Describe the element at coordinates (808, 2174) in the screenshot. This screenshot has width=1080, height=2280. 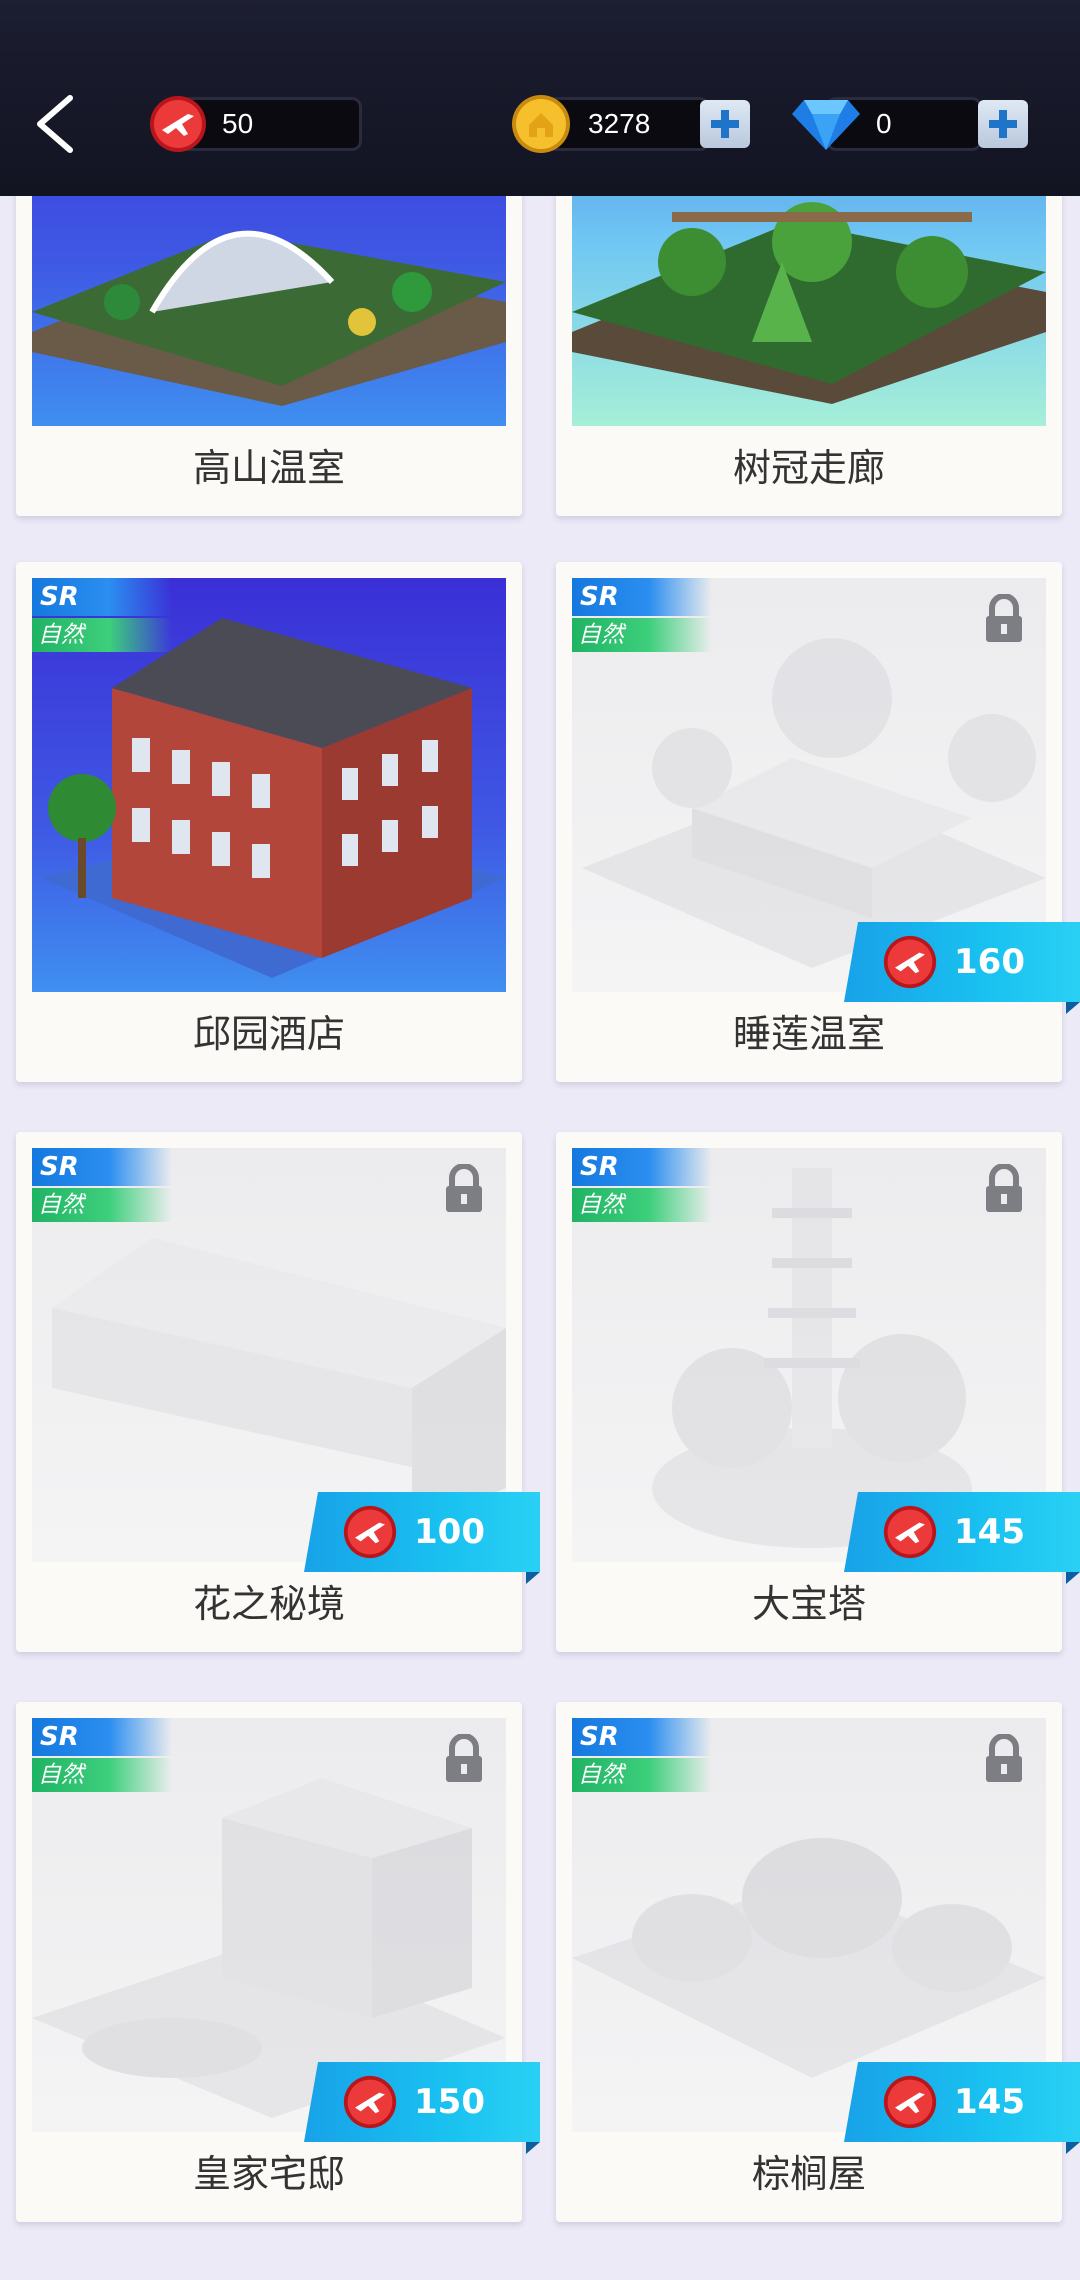
I see `building-name: 棕榈屋` at that location.